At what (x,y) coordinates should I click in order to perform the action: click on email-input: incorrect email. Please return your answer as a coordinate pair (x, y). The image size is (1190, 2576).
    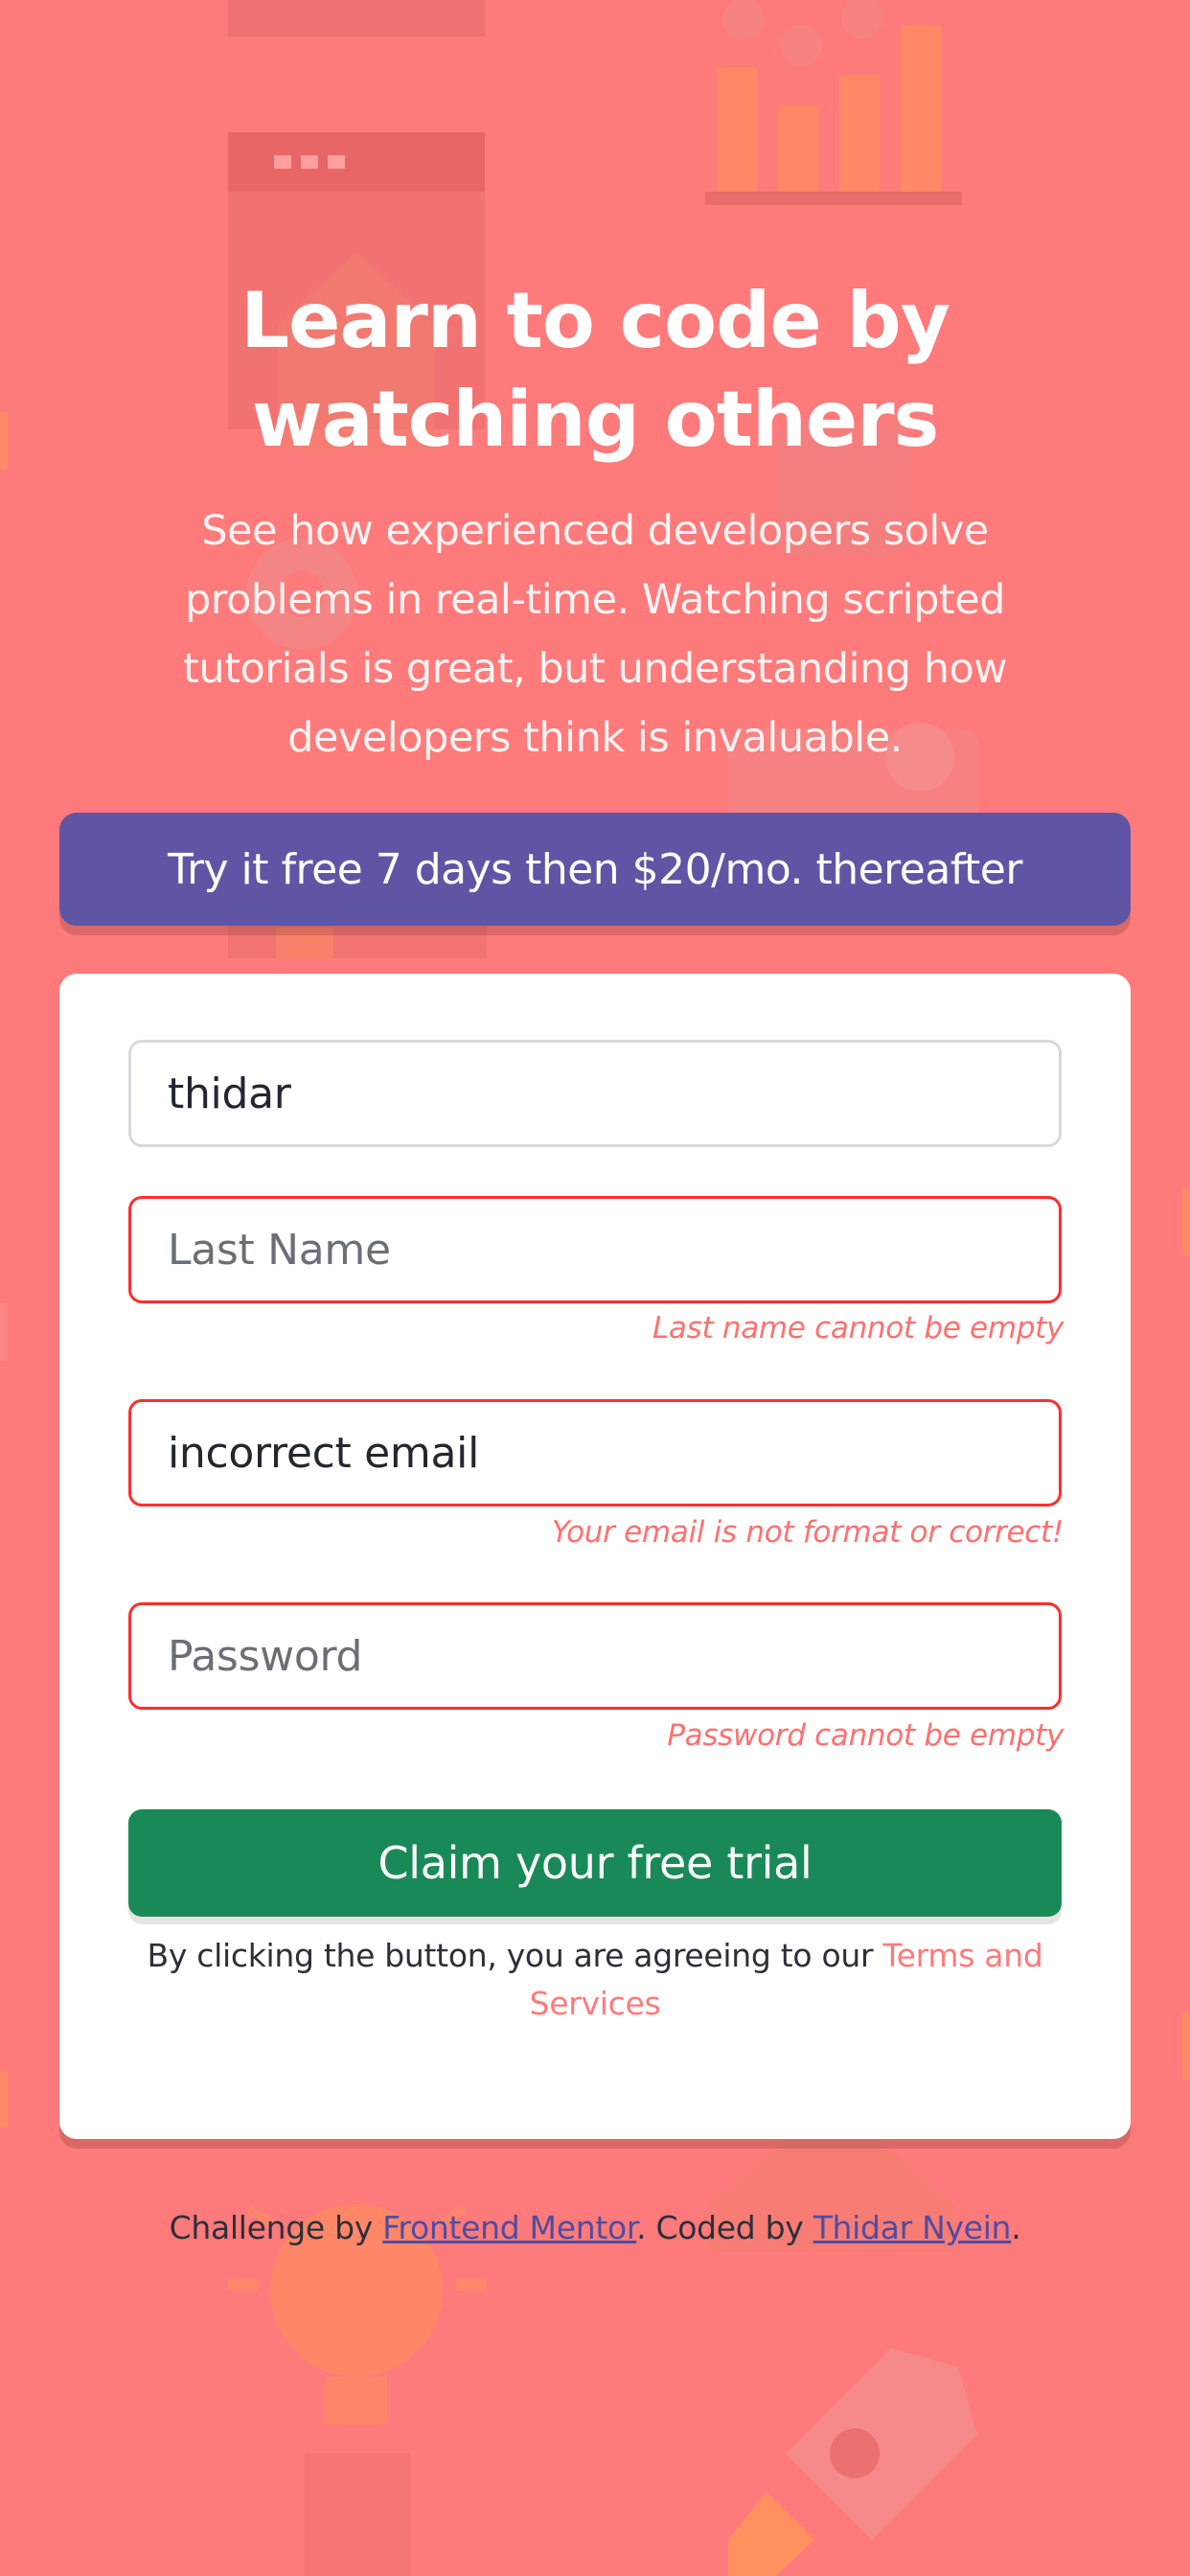
    Looking at the image, I should click on (595, 1452).